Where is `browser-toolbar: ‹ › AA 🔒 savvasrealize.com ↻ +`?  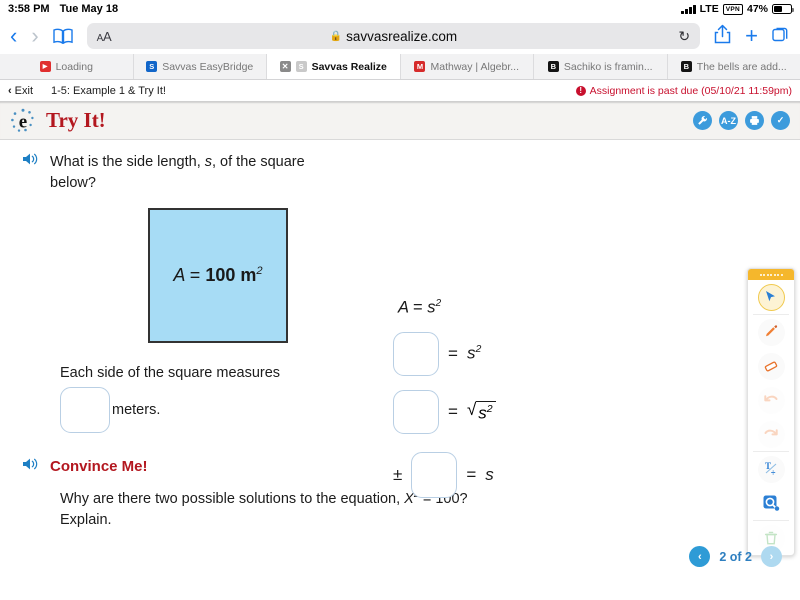
browser-toolbar: ‹ › AA 🔒 savvasrealize.com ↻ + is located at coordinates (400, 36).